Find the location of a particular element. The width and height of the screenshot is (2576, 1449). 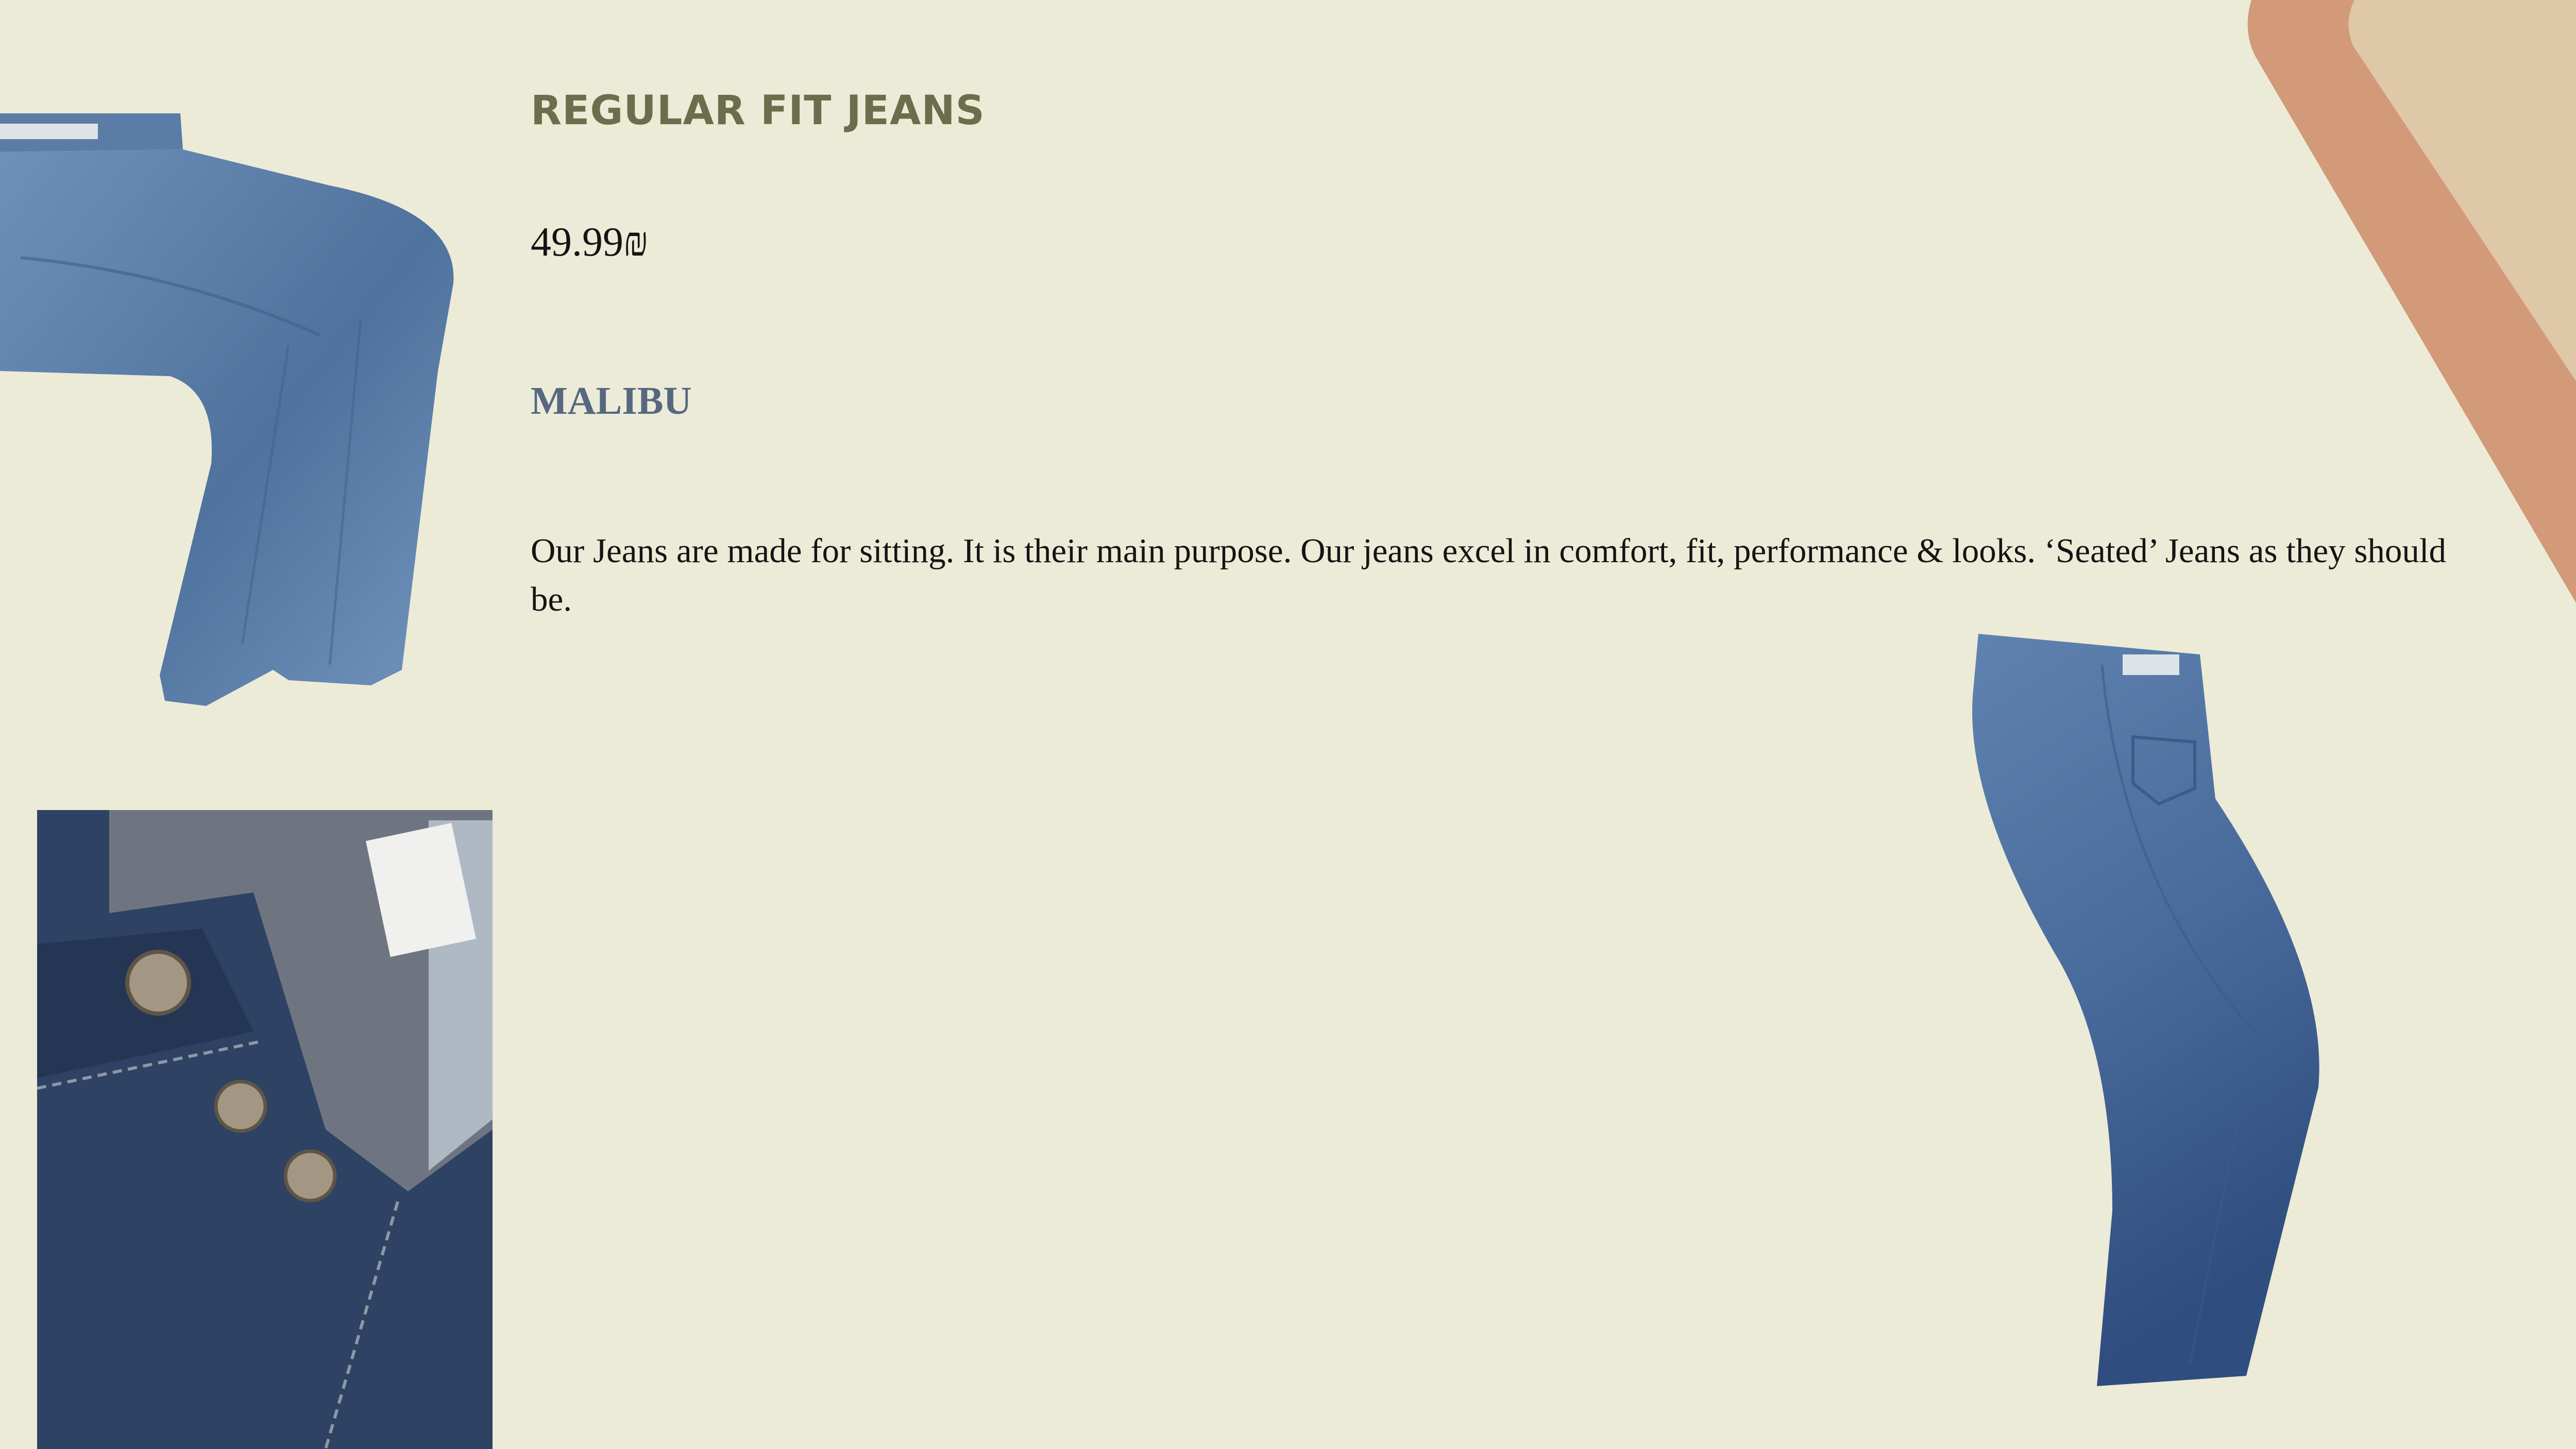

decorative-corner-stripes is located at coordinates (2411, 301).